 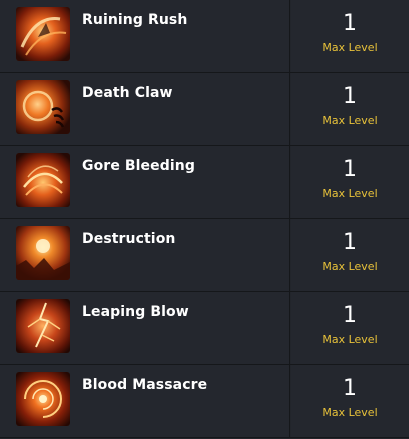 What do you see at coordinates (43, 107) in the screenshot?
I see `death-claw-icon` at bounding box center [43, 107].